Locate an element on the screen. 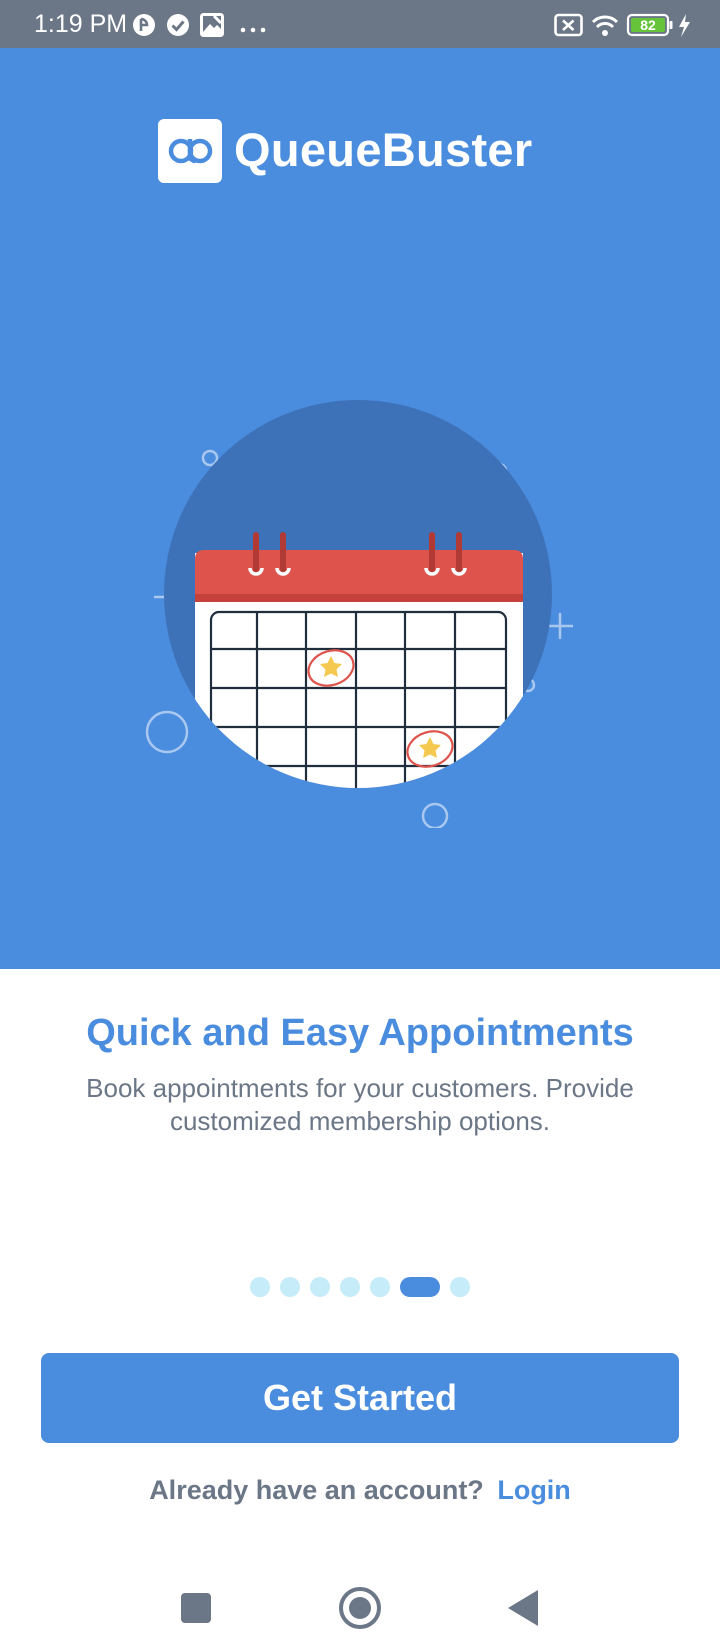  login-link: Login is located at coordinates (533, 1490).